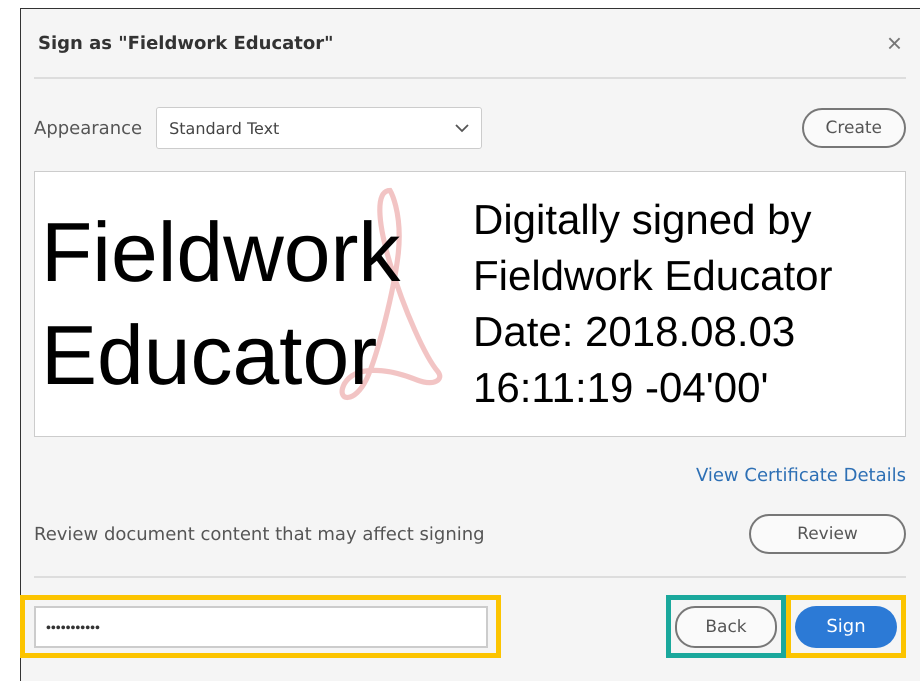 The height and width of the screenshot is (681, 920). Describe the element at coordinates (634, 332) in the screenshot. I see `signature-detail: Date: 2018.08.03` at that location.